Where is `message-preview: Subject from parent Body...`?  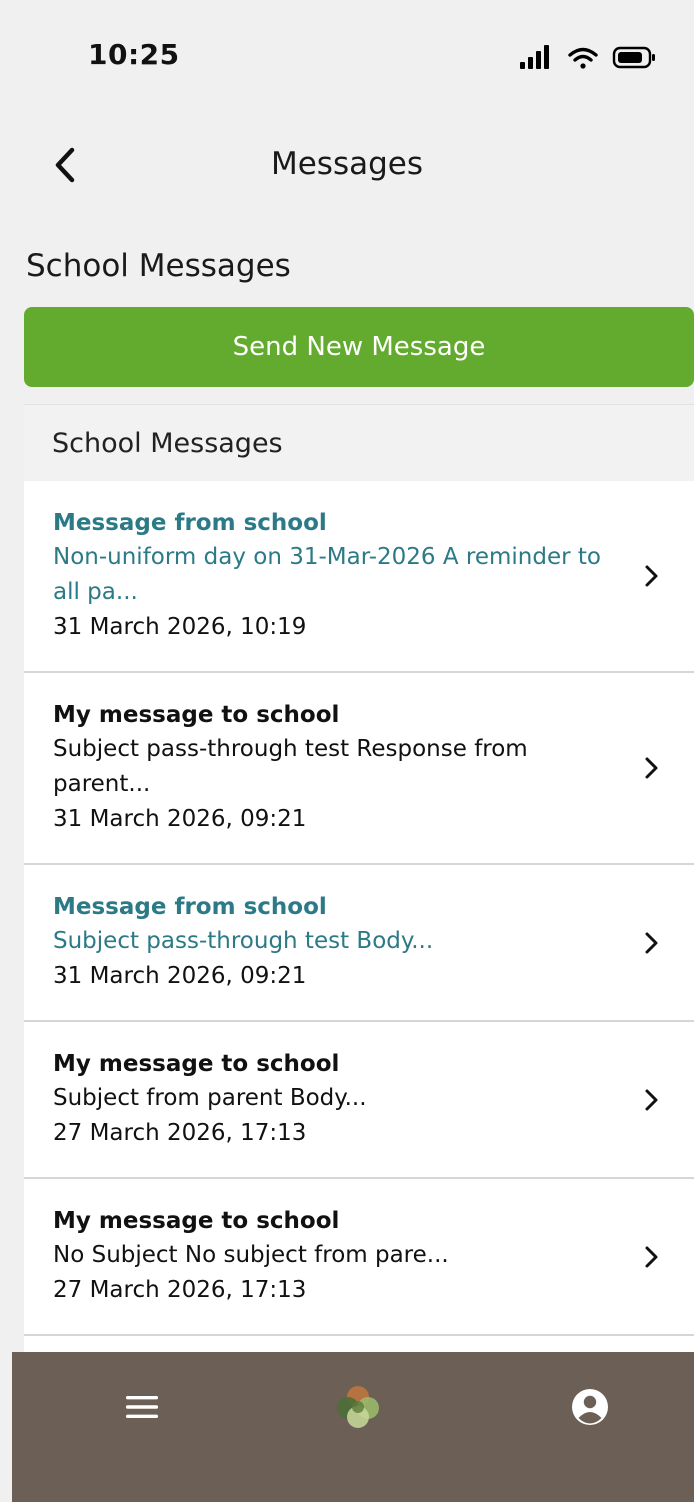 message-preview: Subject from parent Body... is located at coordinates (210, 1098).